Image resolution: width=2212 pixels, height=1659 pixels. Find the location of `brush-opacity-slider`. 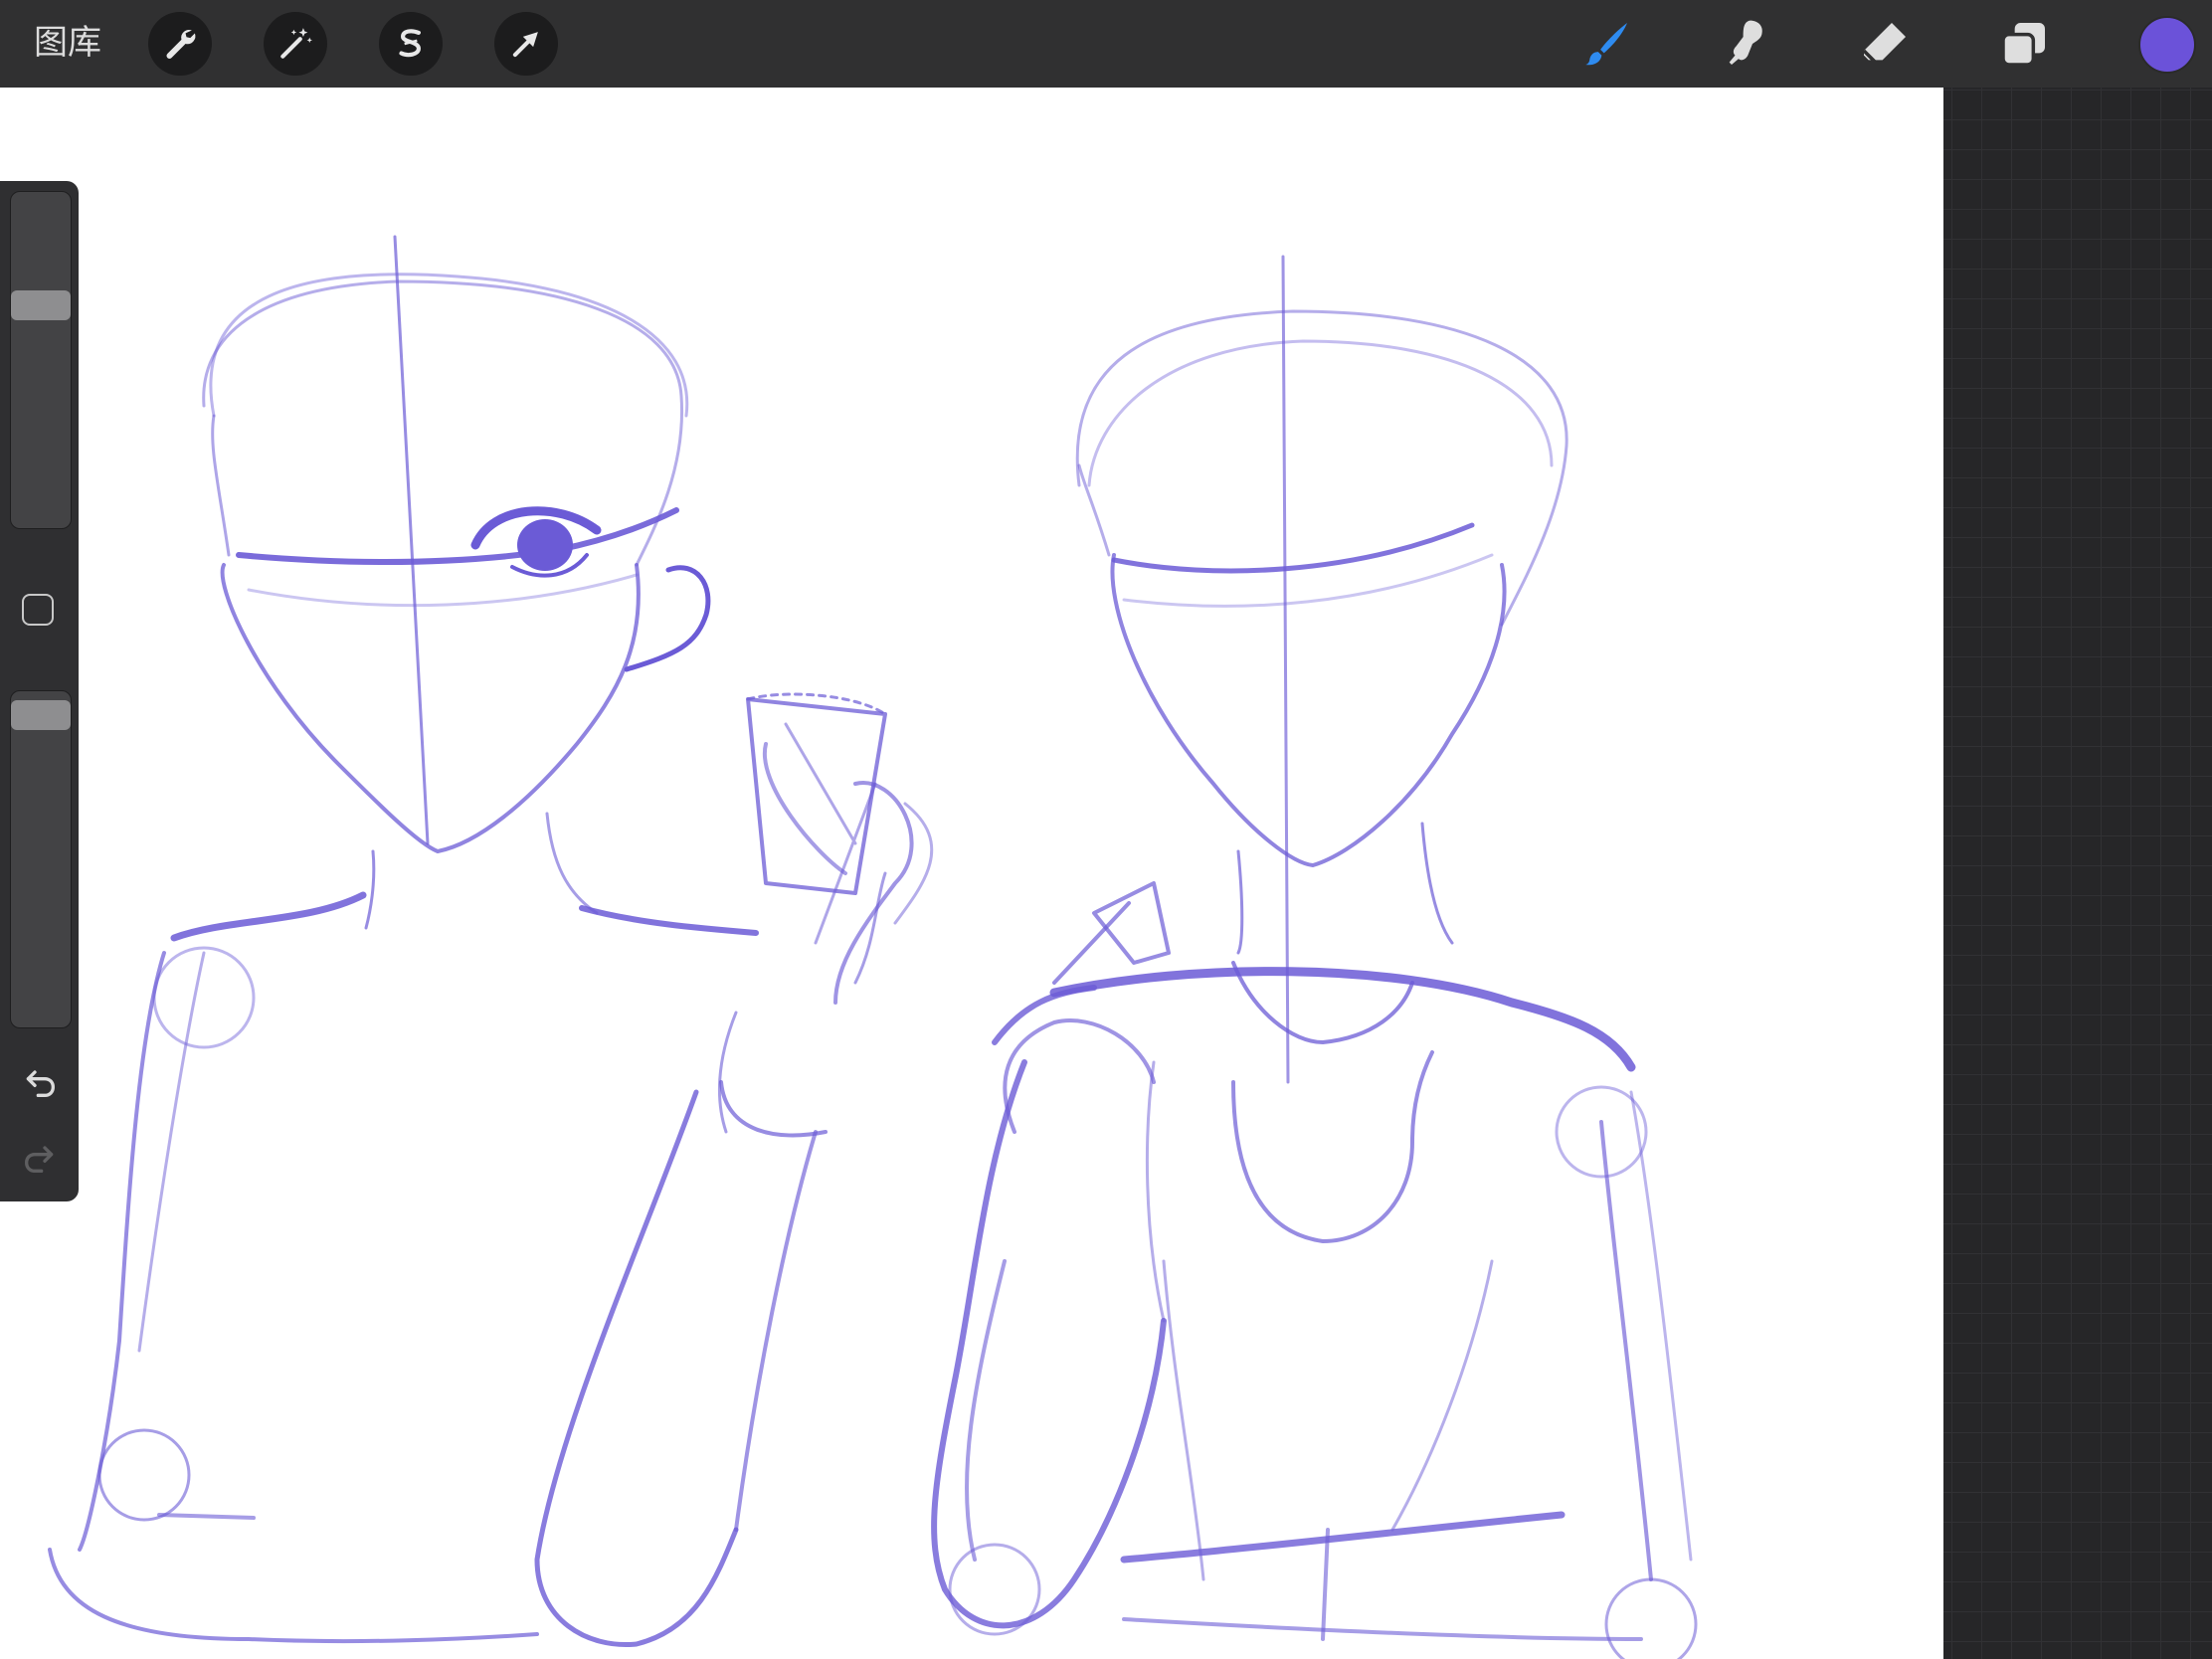

brush-opacity-slider is located at coordinates (41, 859).